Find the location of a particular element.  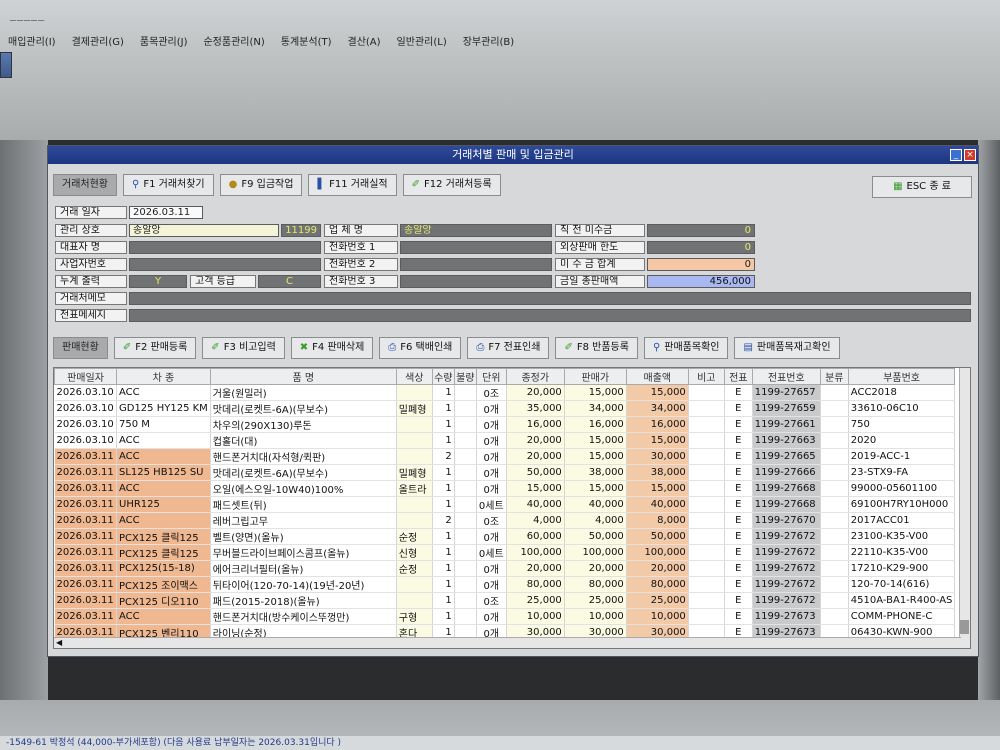

tab-printer-5: ⎙ F7 전표인쇄 is located at coordinates (508, 348).